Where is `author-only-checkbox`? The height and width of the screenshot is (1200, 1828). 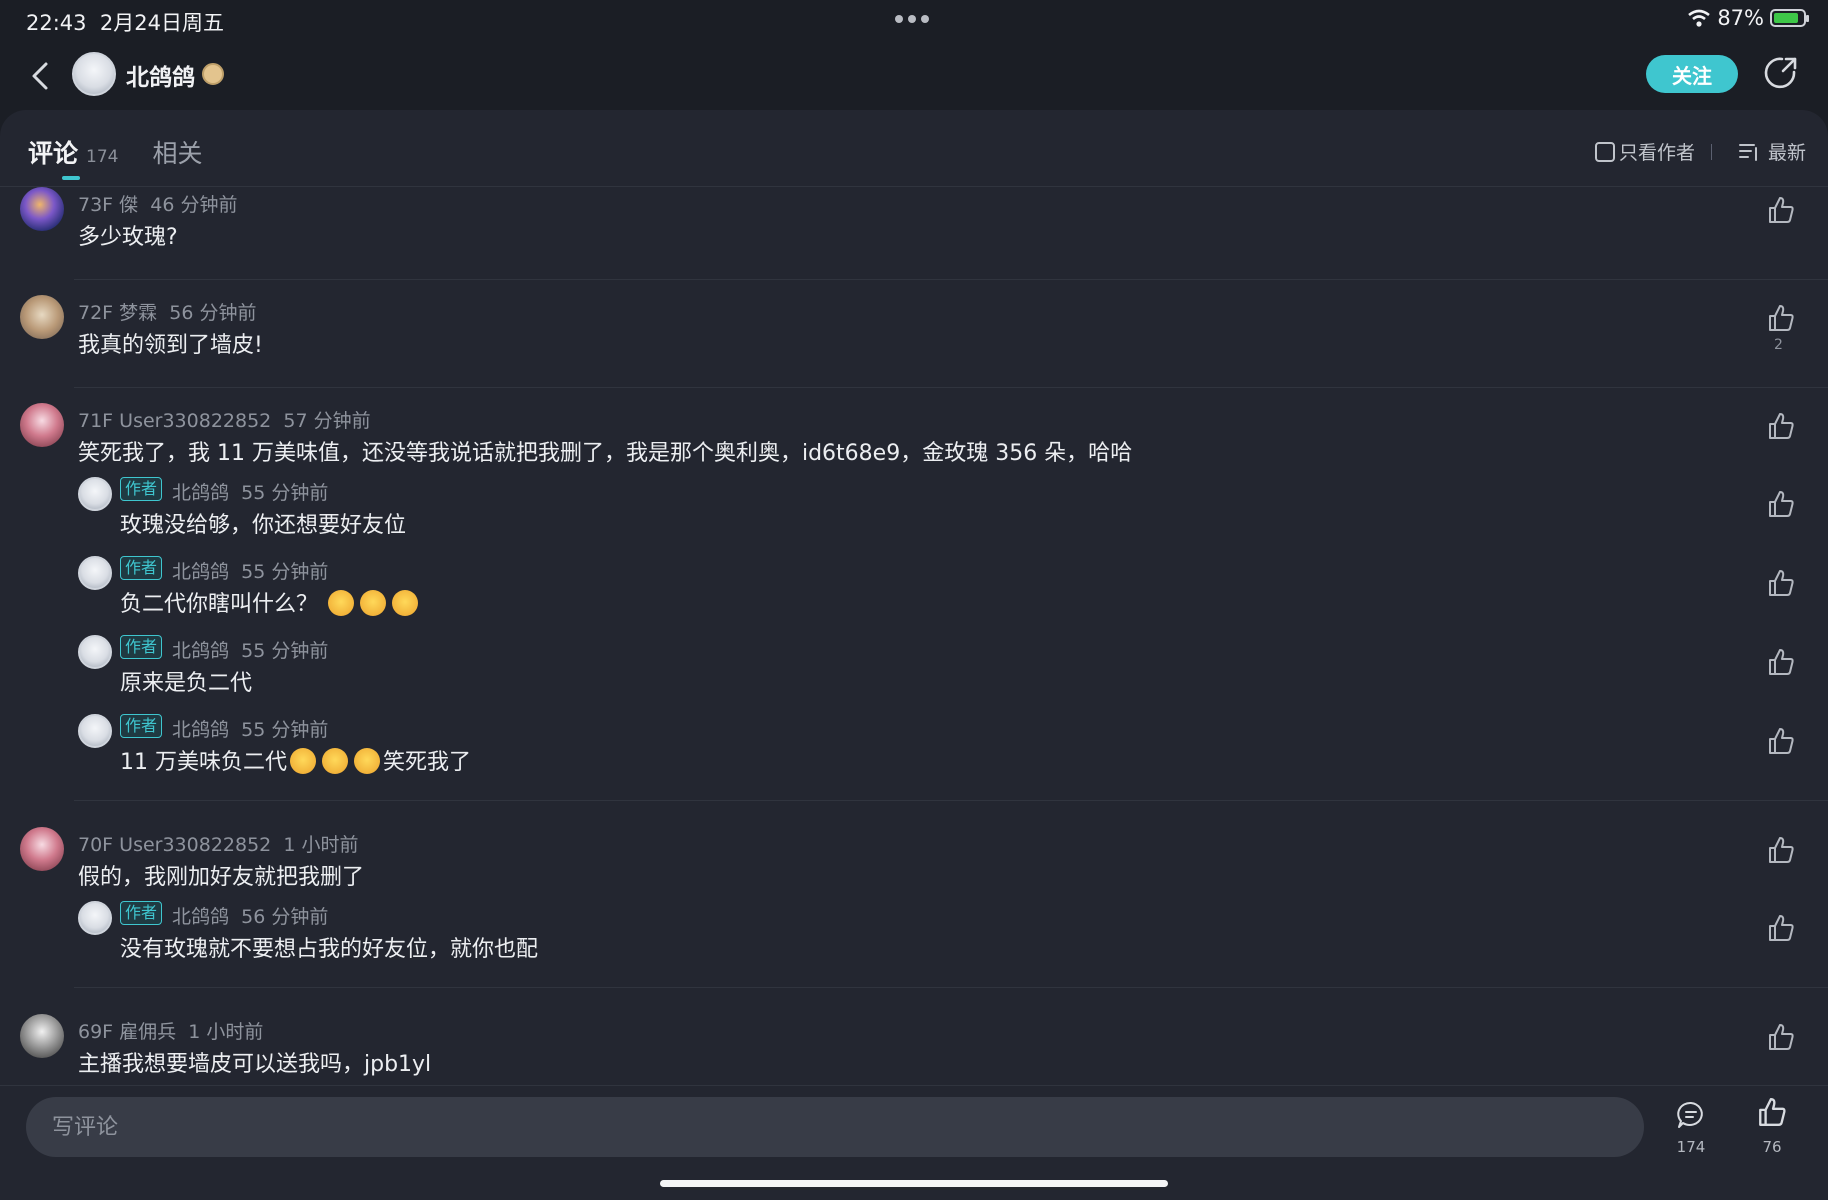
author-only-checkbox is located at coordinates (1604, 151).